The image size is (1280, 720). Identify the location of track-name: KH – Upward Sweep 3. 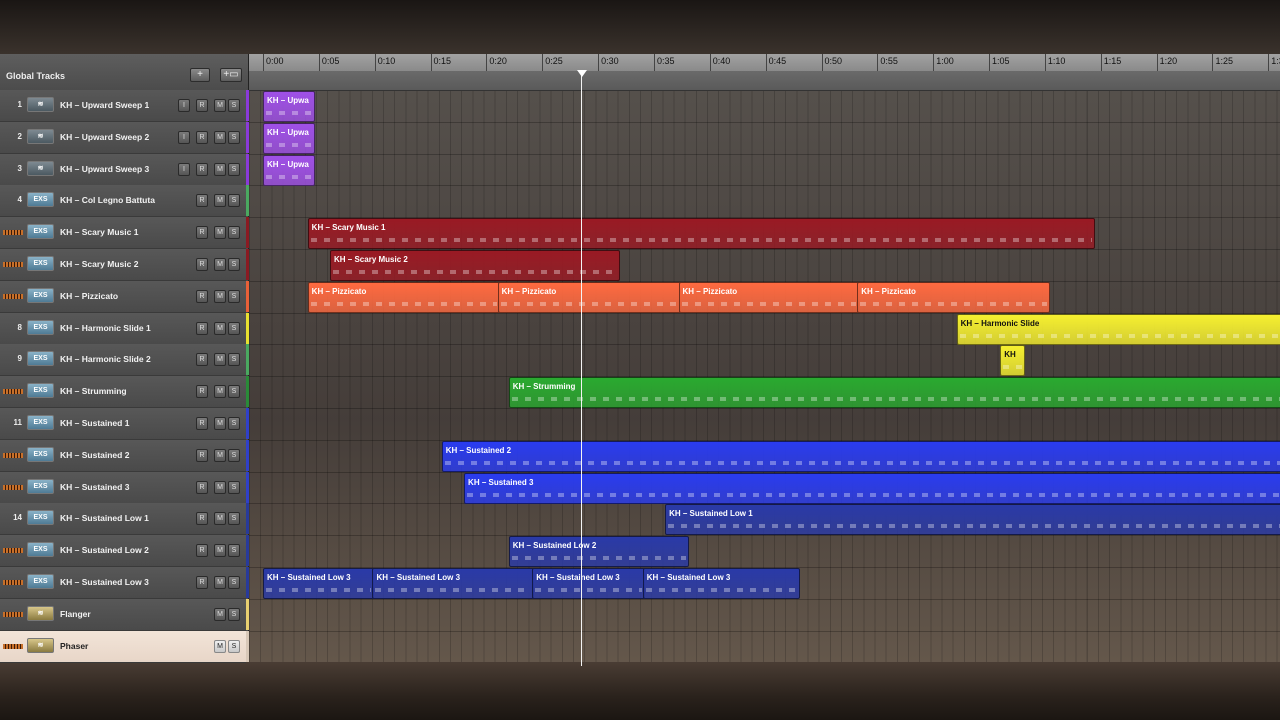
(104, 169).